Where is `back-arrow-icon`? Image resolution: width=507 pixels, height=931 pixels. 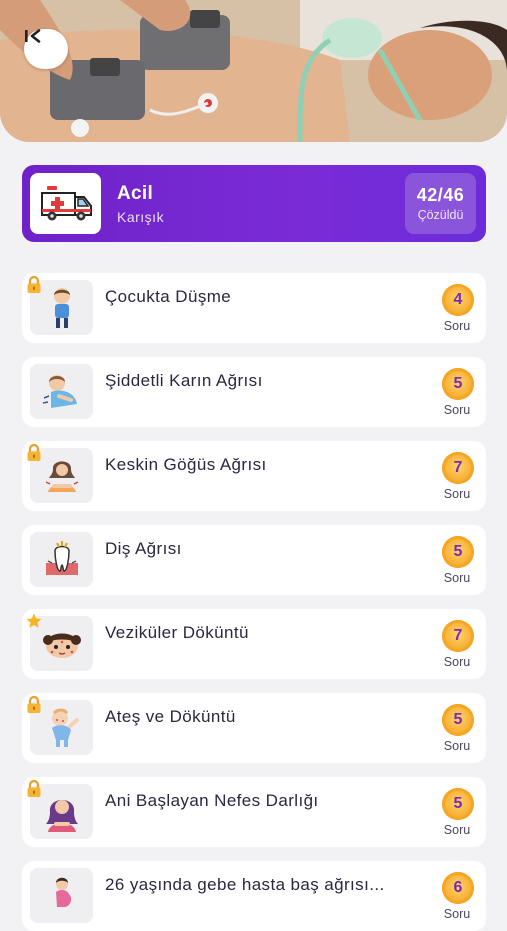 back-arrow-icon is located at coordinates (33, 36).